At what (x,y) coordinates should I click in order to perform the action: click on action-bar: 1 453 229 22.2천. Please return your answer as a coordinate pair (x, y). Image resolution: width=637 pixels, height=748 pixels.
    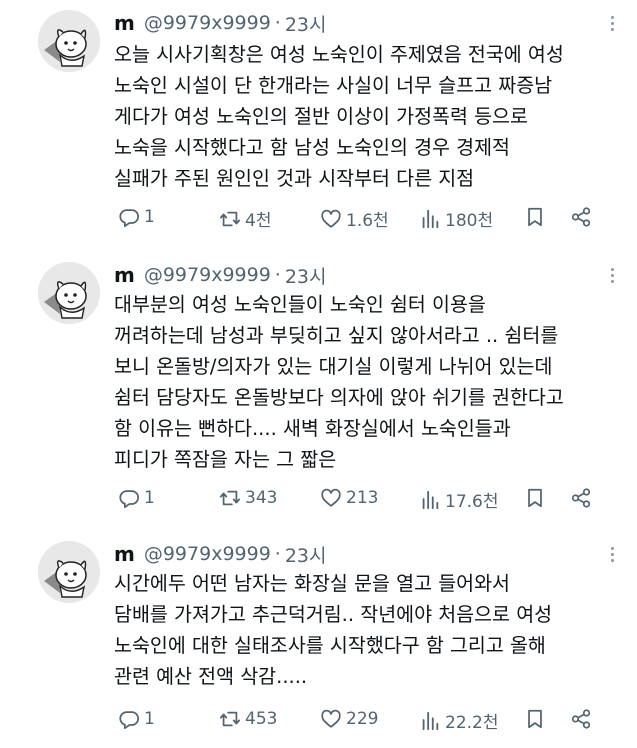
    Looking at the image, I should click on (359, 721).